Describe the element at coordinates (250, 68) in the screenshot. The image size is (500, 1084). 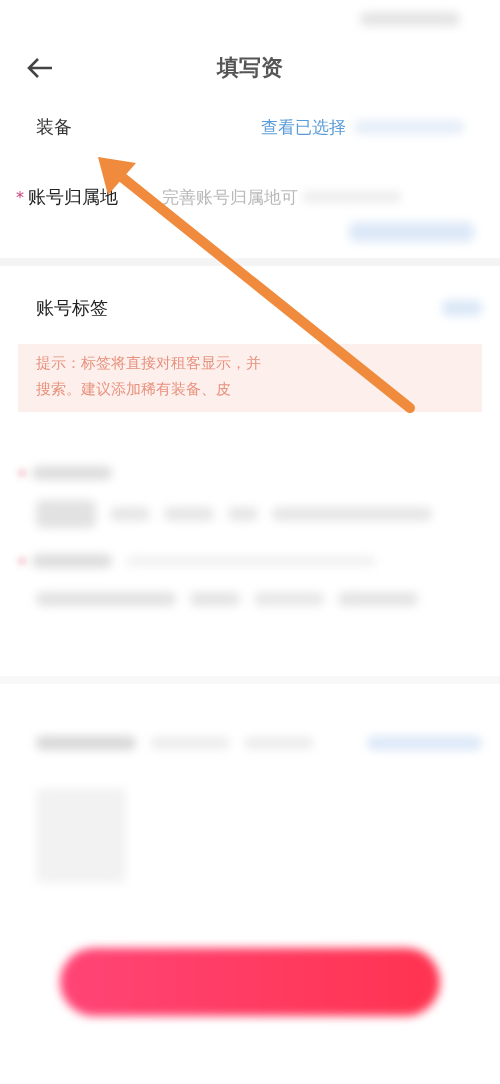
I see `page-title: 填写资` at that location.